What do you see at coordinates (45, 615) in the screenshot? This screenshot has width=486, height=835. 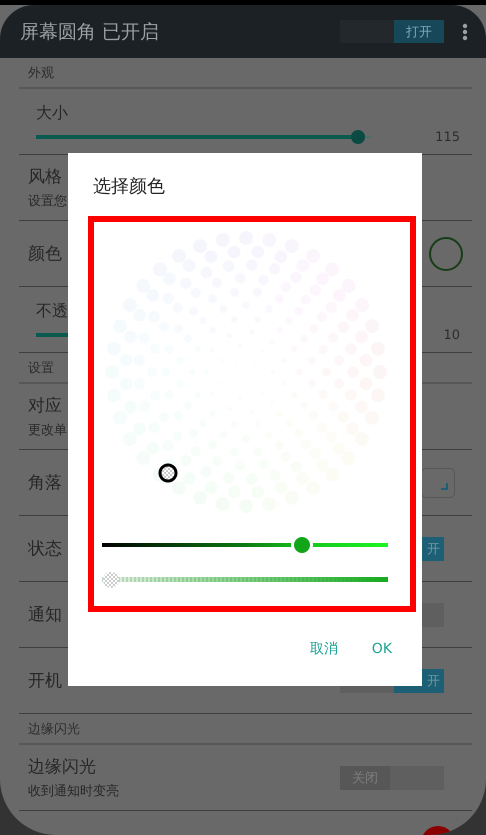 I see `setting-title: 通知` at bounding box center [45, 615].